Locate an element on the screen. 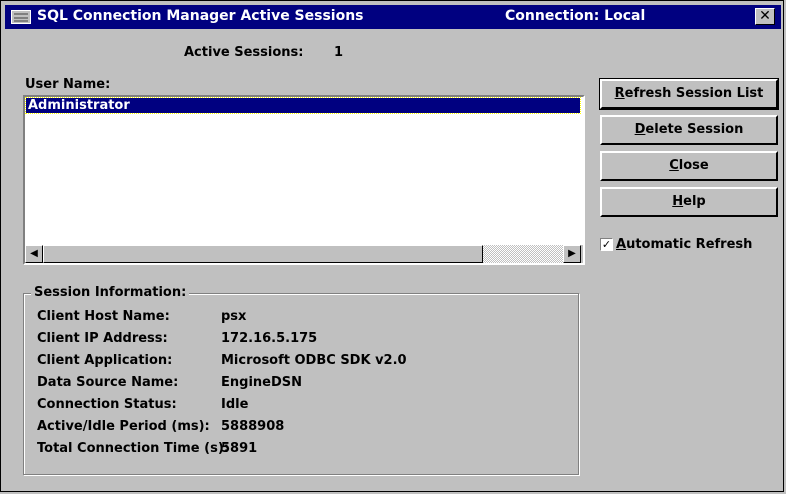 This screenshot has height=494, width=786. close-button: Close is located at coordinates (689, 166).